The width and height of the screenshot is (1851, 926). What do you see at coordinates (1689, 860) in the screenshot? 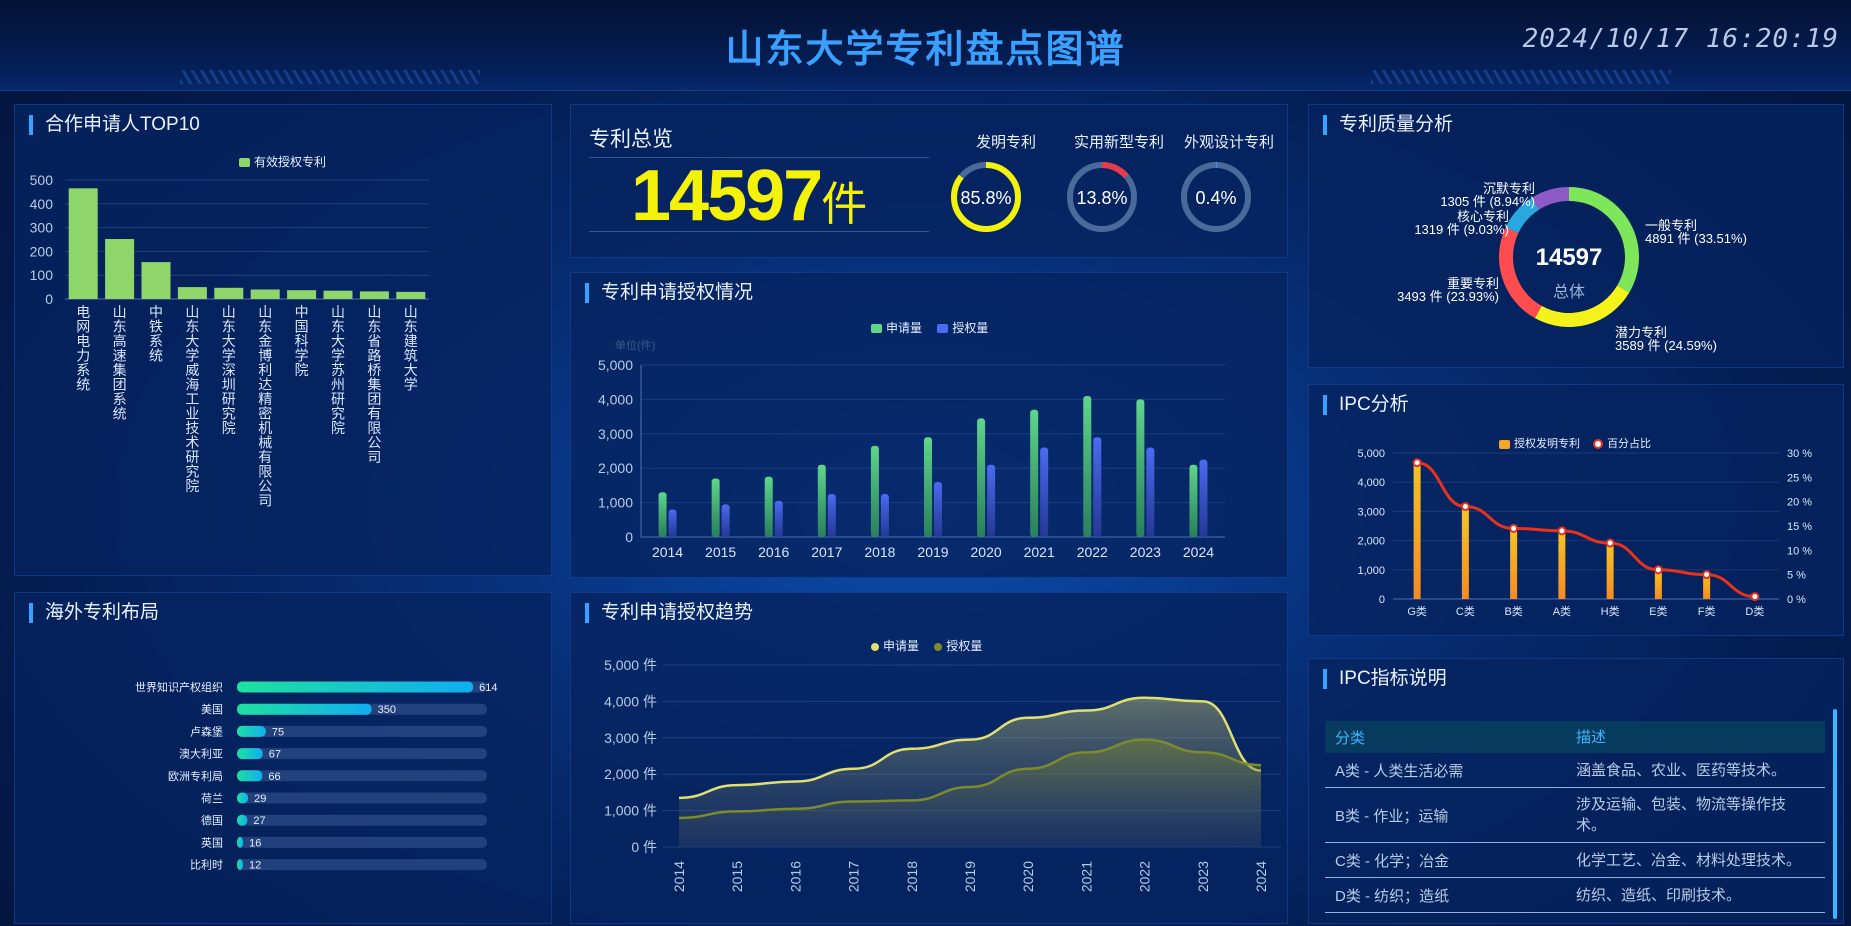
I see `row-description: 化学工艺、冶金、材料处理技术。` at bounding box center [1689, 860].